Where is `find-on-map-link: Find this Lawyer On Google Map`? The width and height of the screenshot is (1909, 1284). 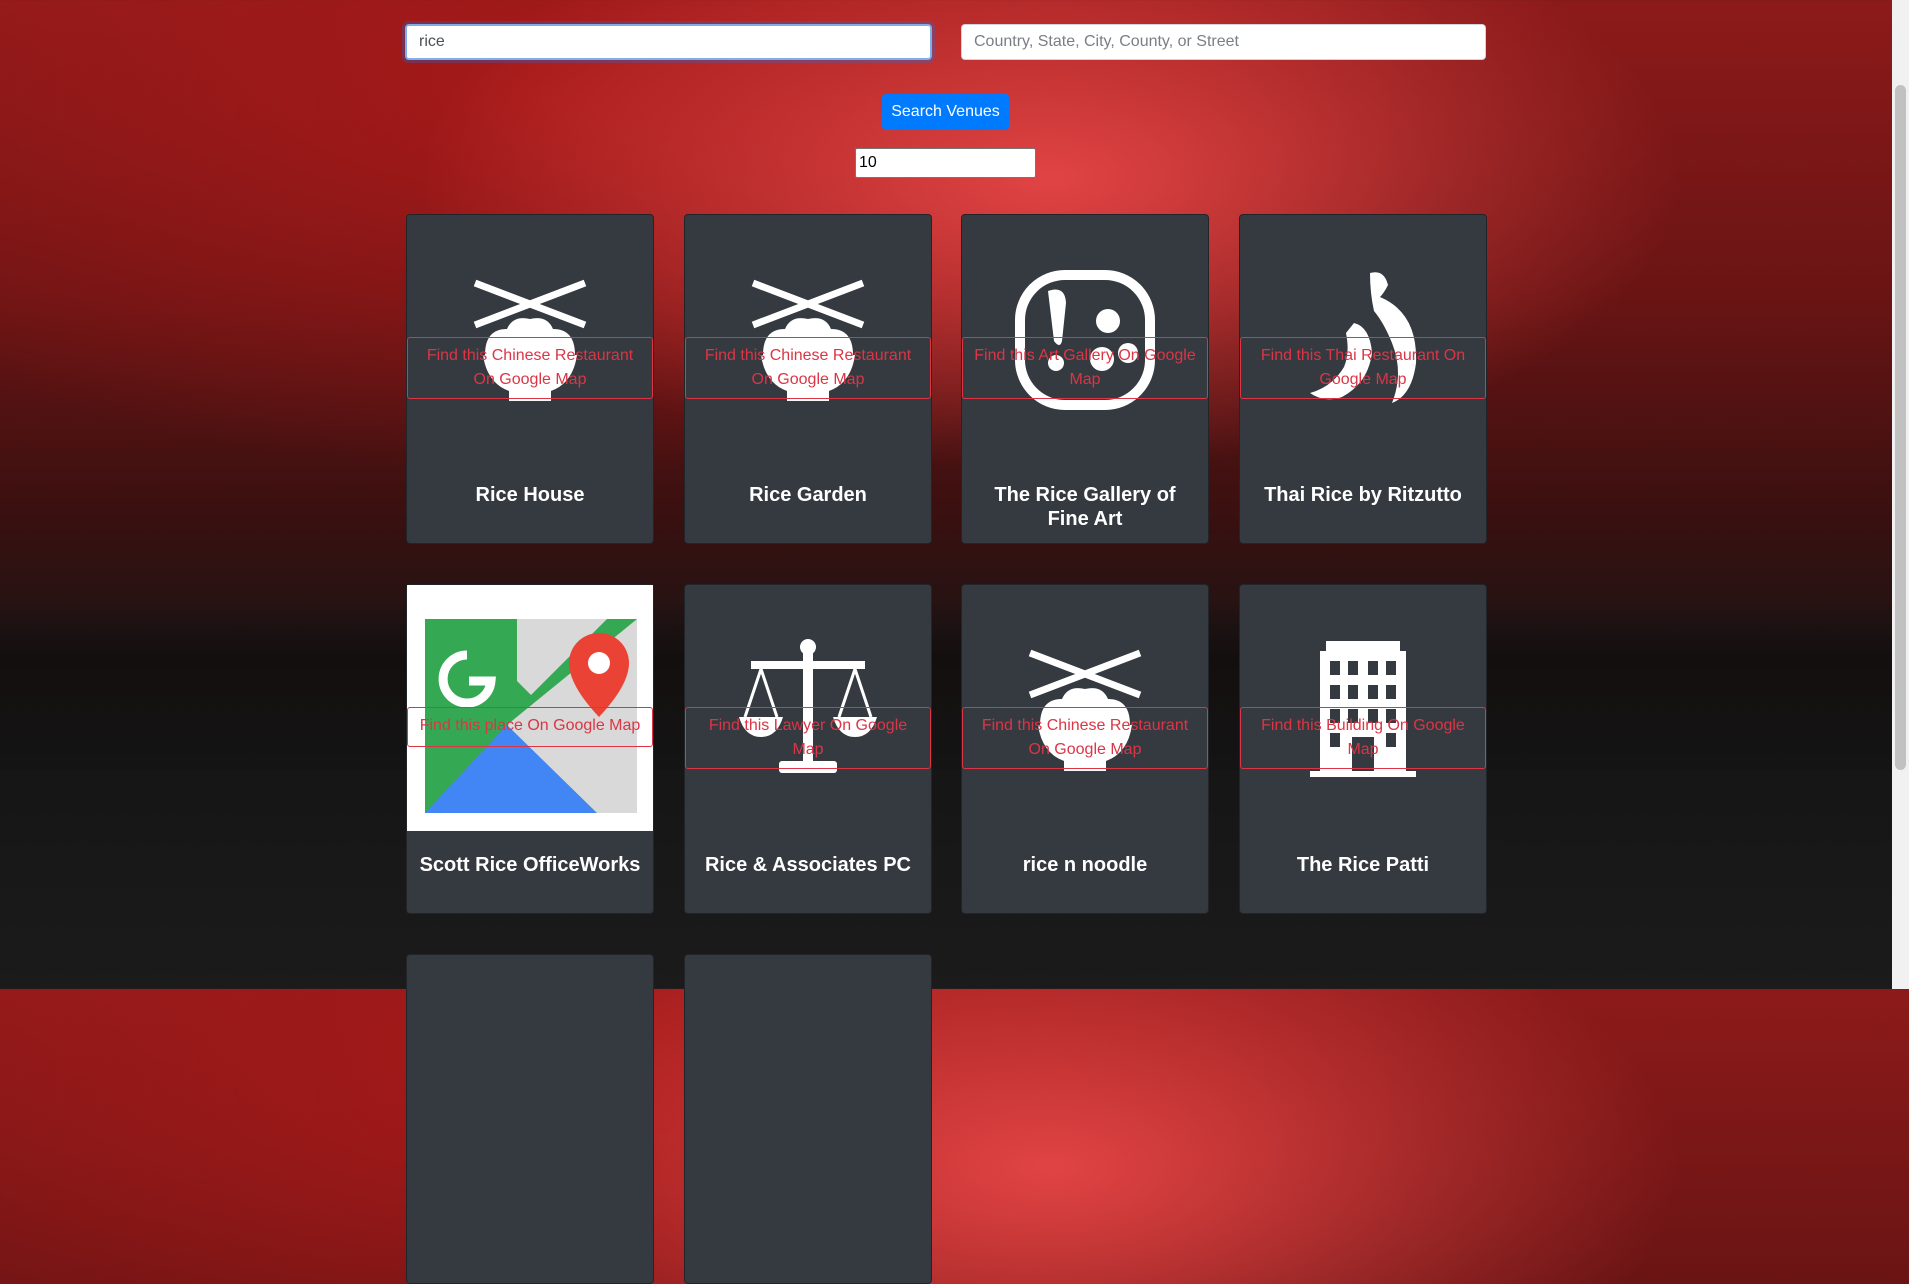
find-on-map-link: Find this Lawyer On Google Map is located at coordinates (808, 738).